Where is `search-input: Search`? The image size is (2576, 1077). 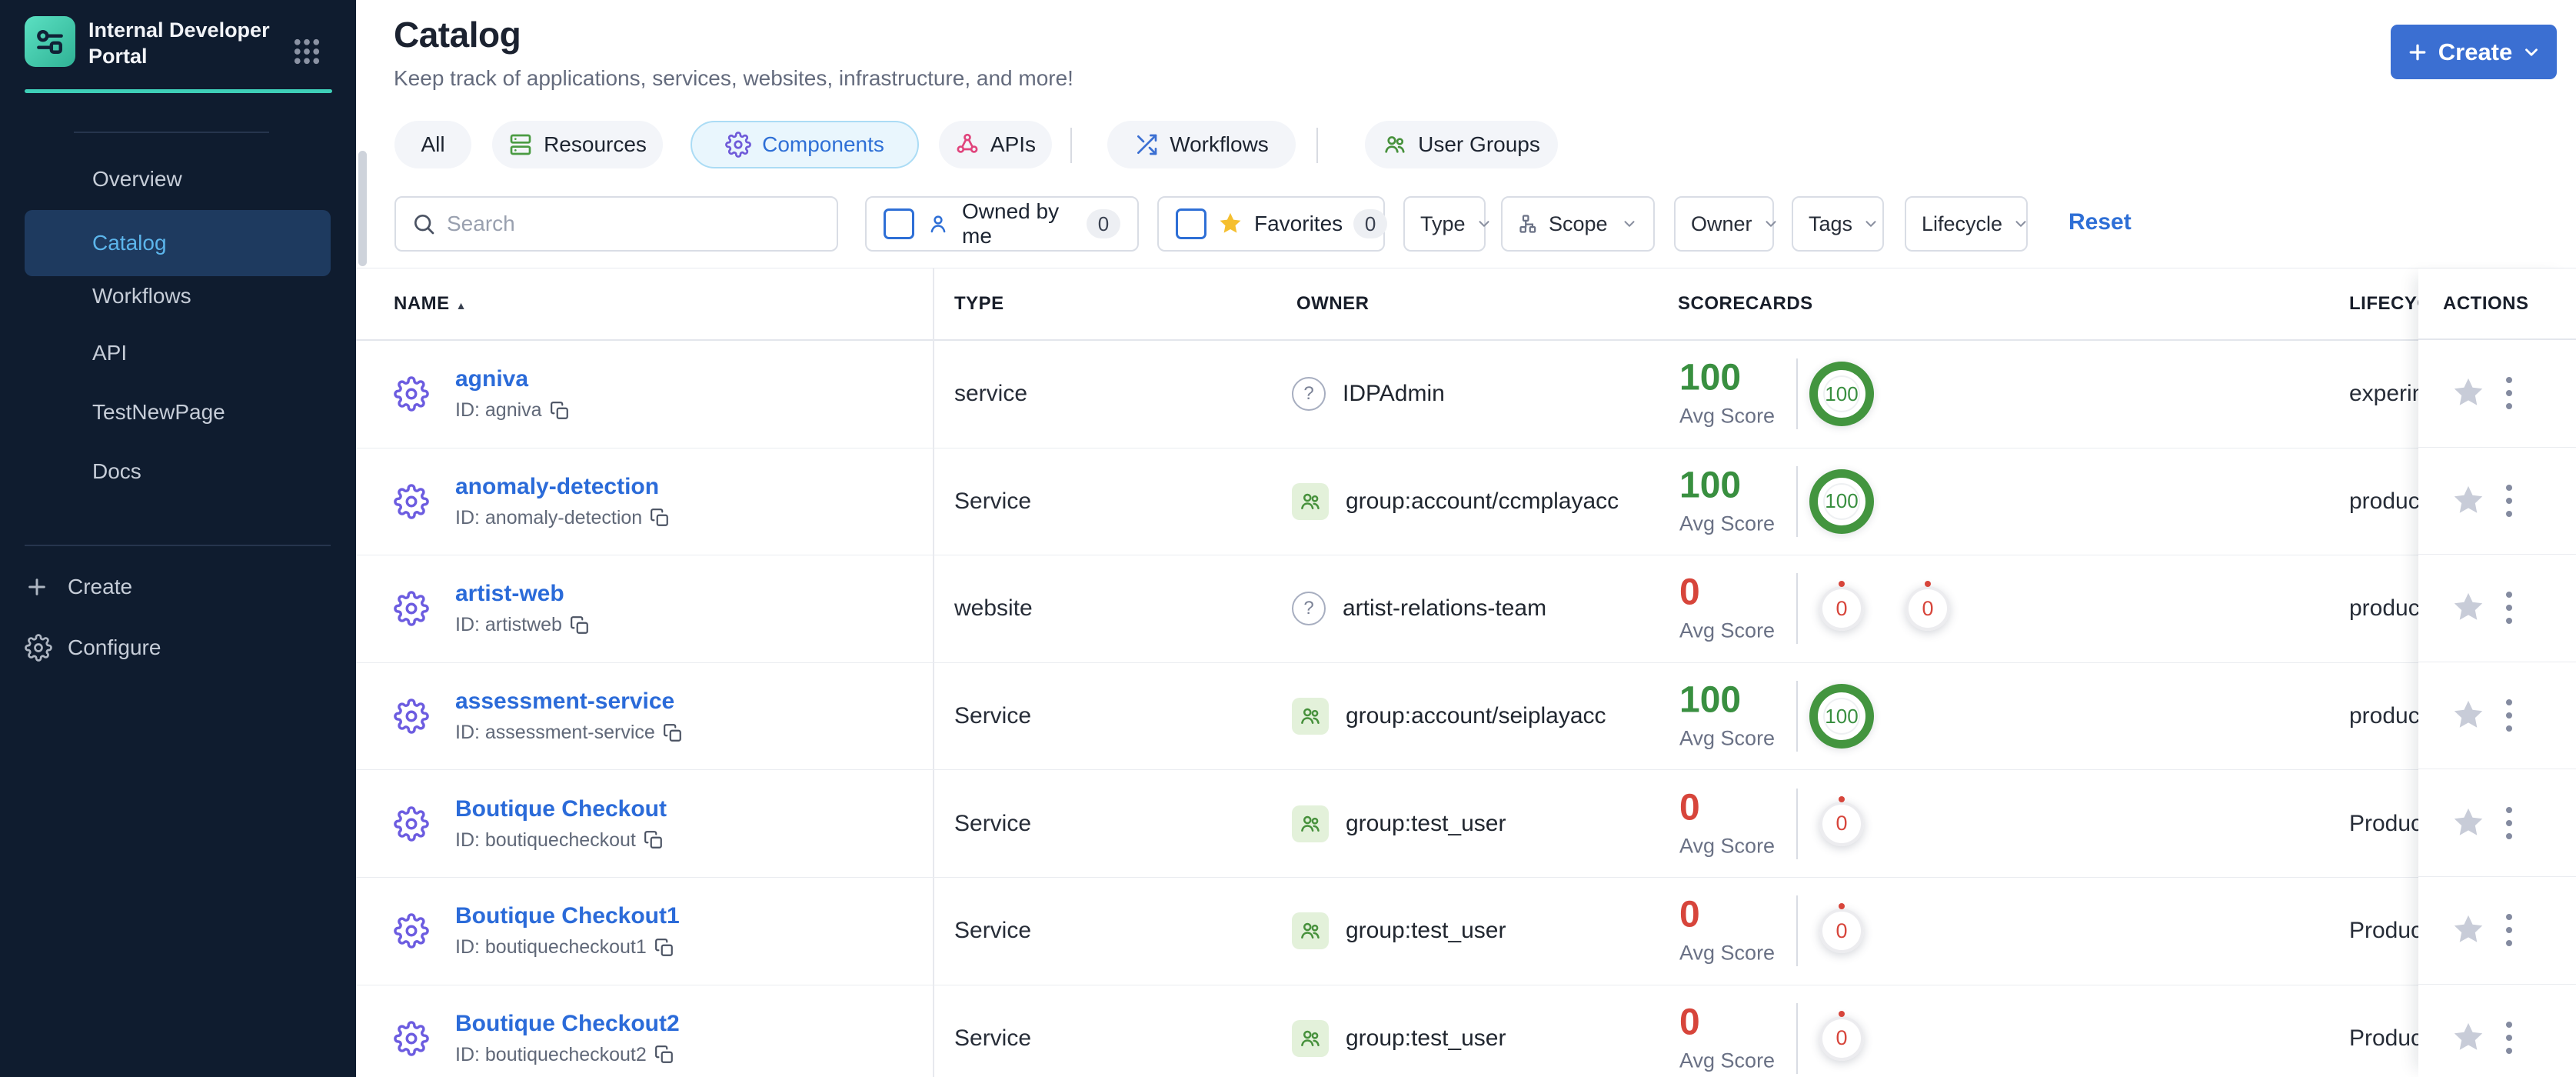 search-input: Search is located at coordinates (616, 224).